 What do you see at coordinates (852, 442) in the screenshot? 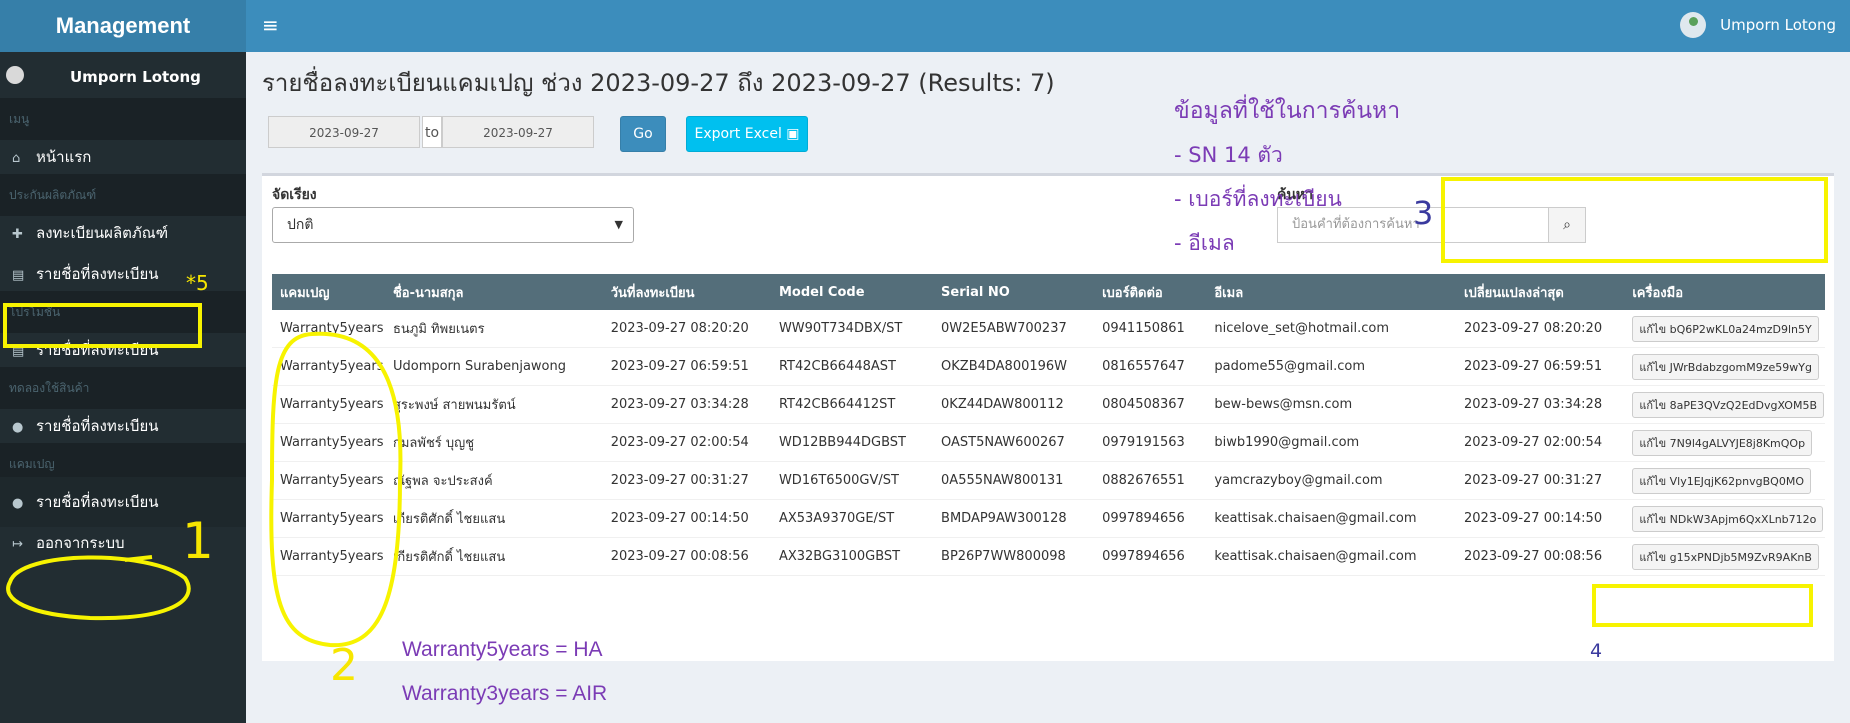
I see `table-cell: WD12BB944DGBST` at bounding box center [852, 442].